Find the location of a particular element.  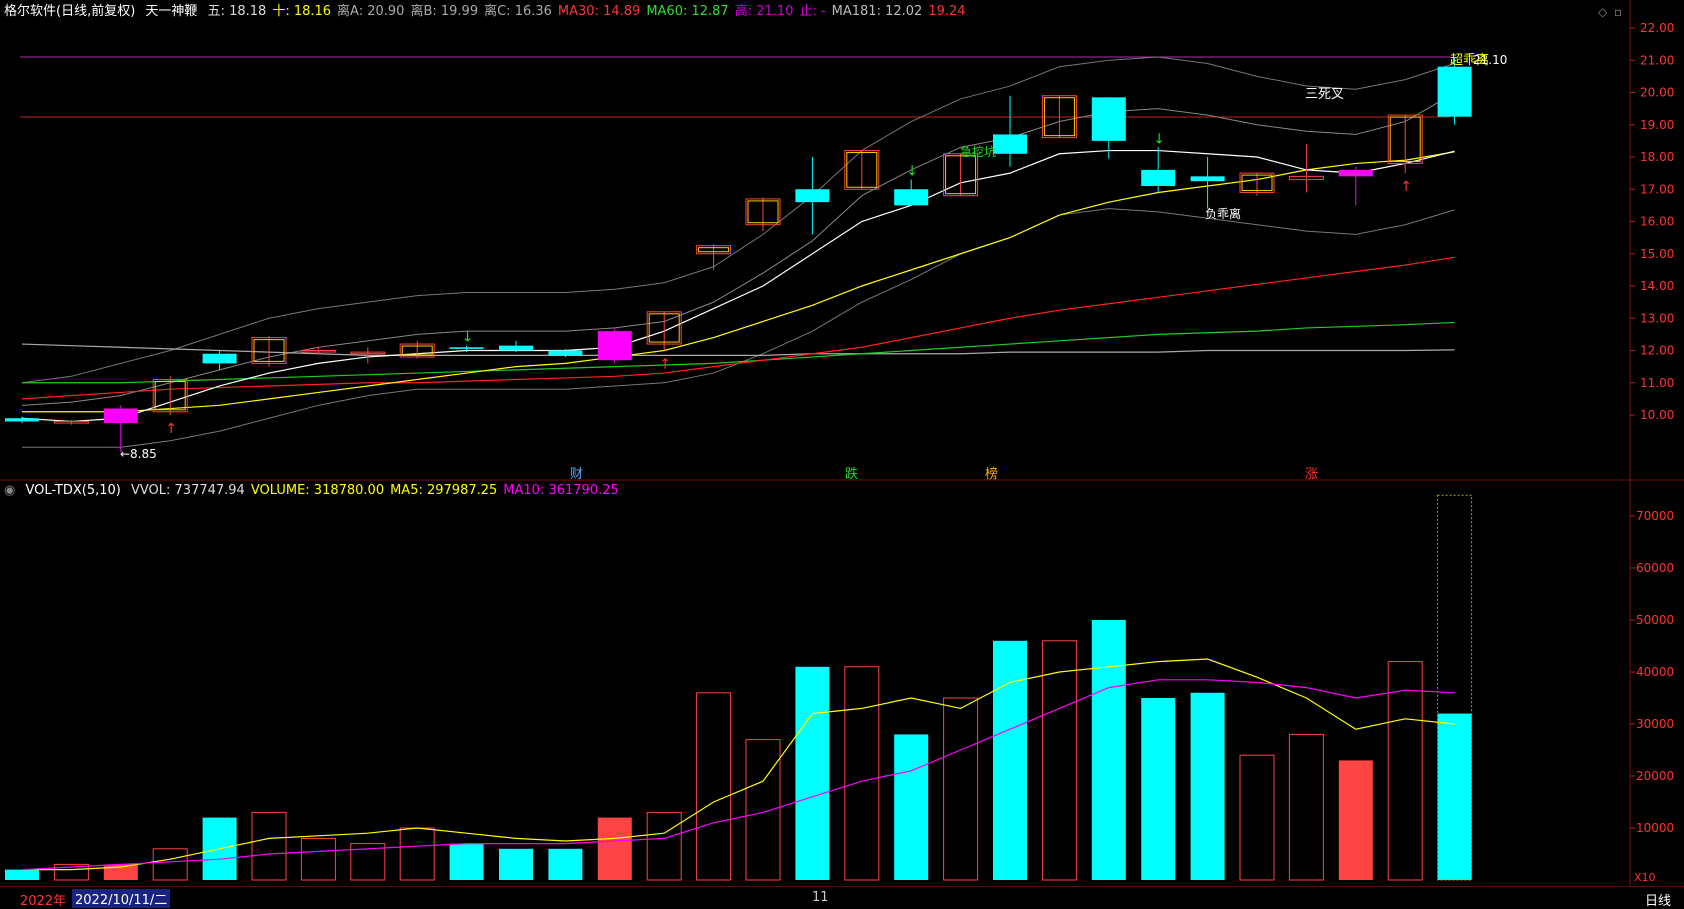

price-axis-label: 16.00 is located at coordinates (1657, 222).